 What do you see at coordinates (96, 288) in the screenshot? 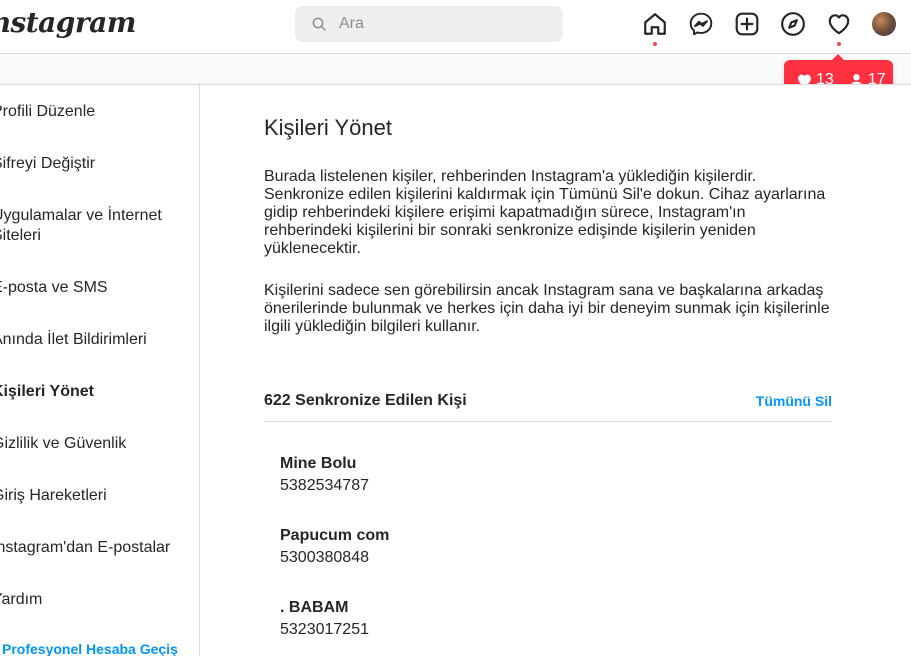
I see `sidebar-item-email-sms: E-posta ve SMS` at bounding box center [96, 288].